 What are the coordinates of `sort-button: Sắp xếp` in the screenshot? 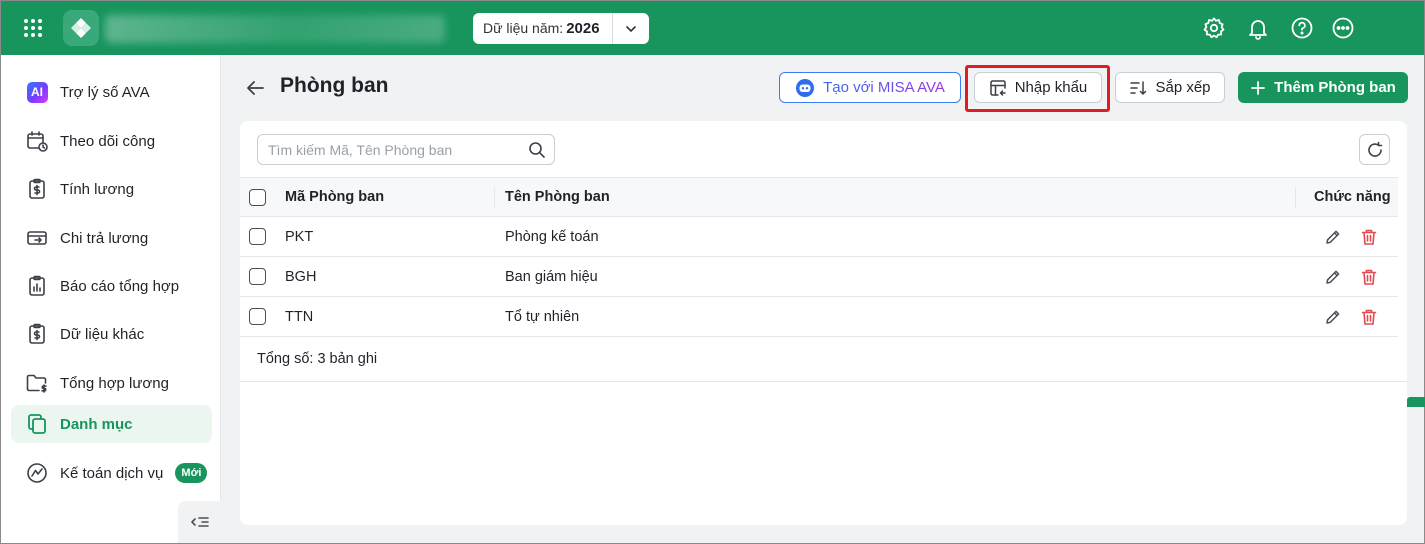 It's located at (1170, 87).